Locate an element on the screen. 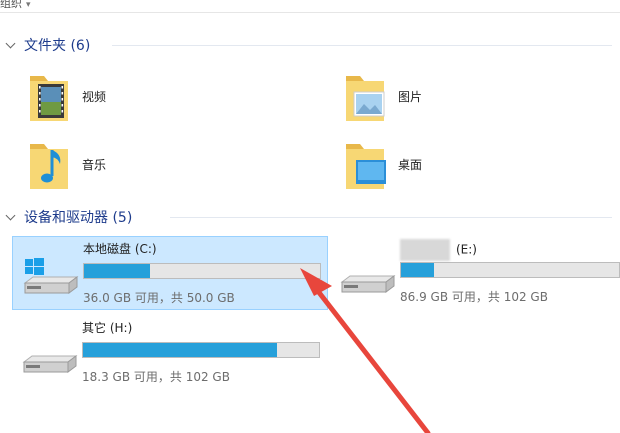  drive-name: (E:) is located at coordinates (438, 250).